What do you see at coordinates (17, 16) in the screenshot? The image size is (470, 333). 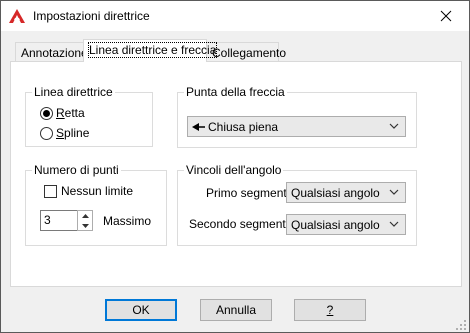 I see `autocad-icon` at bounding box center [17, 16].